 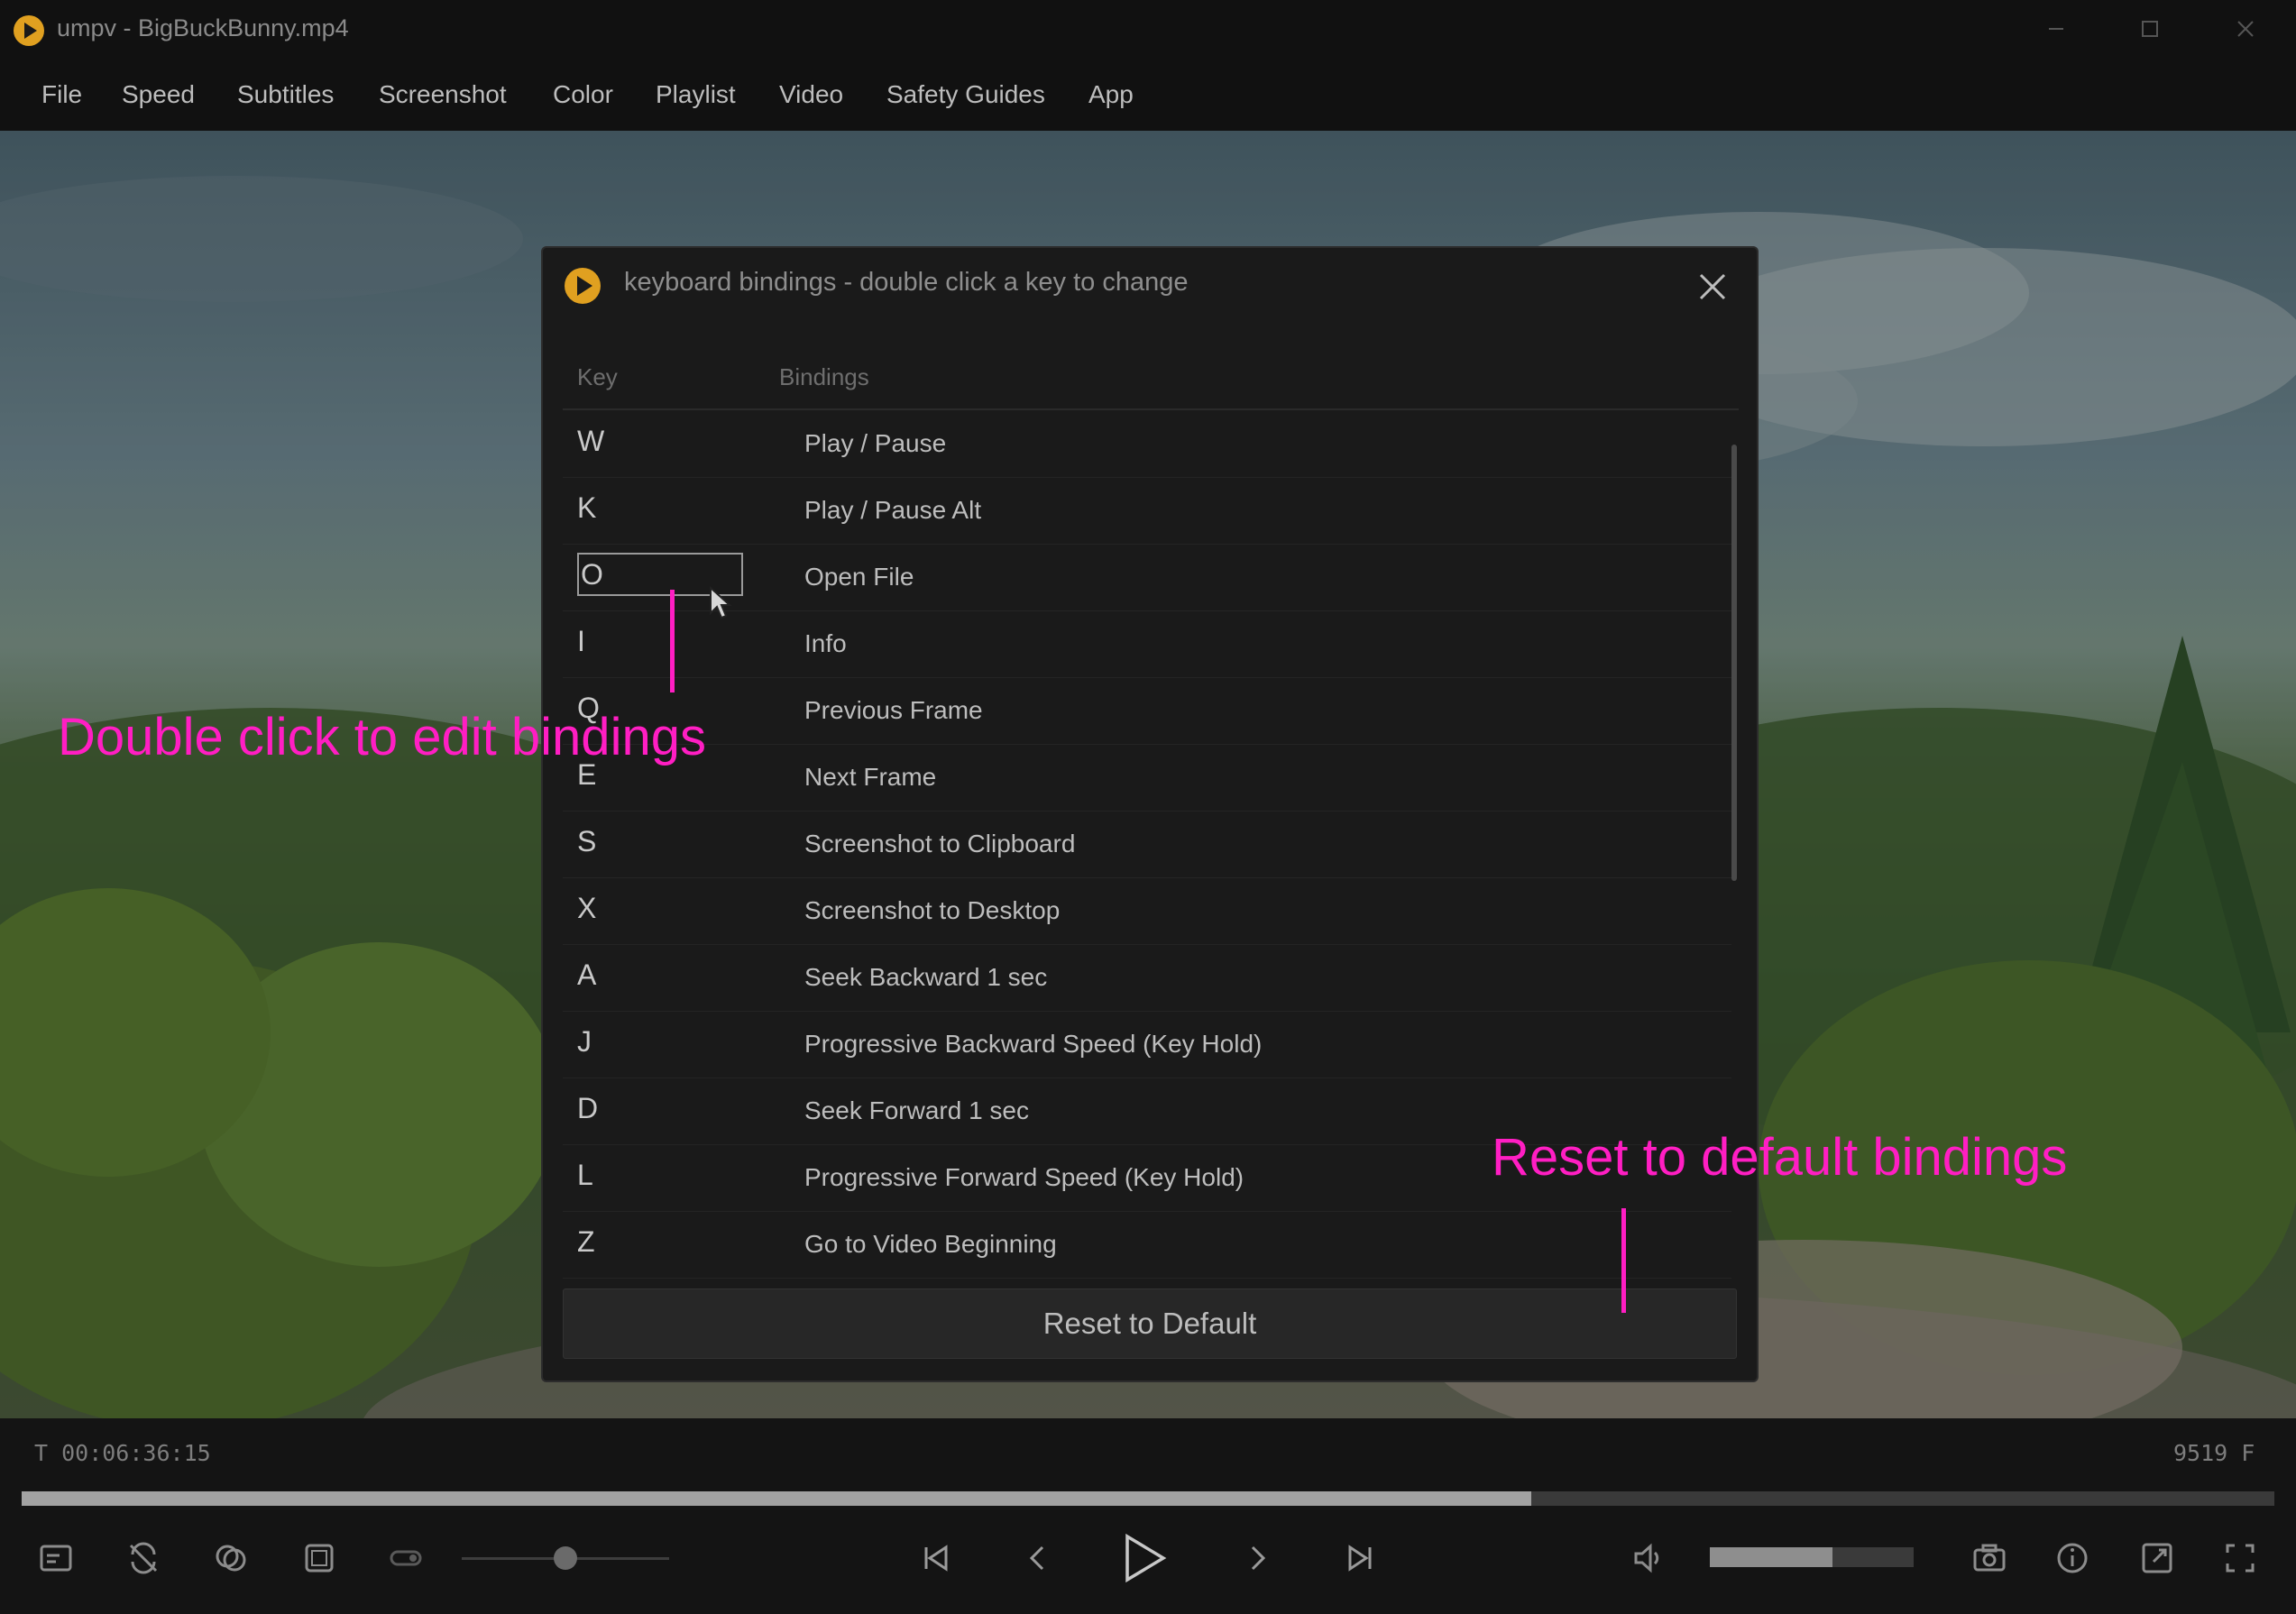 I want to click on info-icon, so click(x=2072, y=1558).